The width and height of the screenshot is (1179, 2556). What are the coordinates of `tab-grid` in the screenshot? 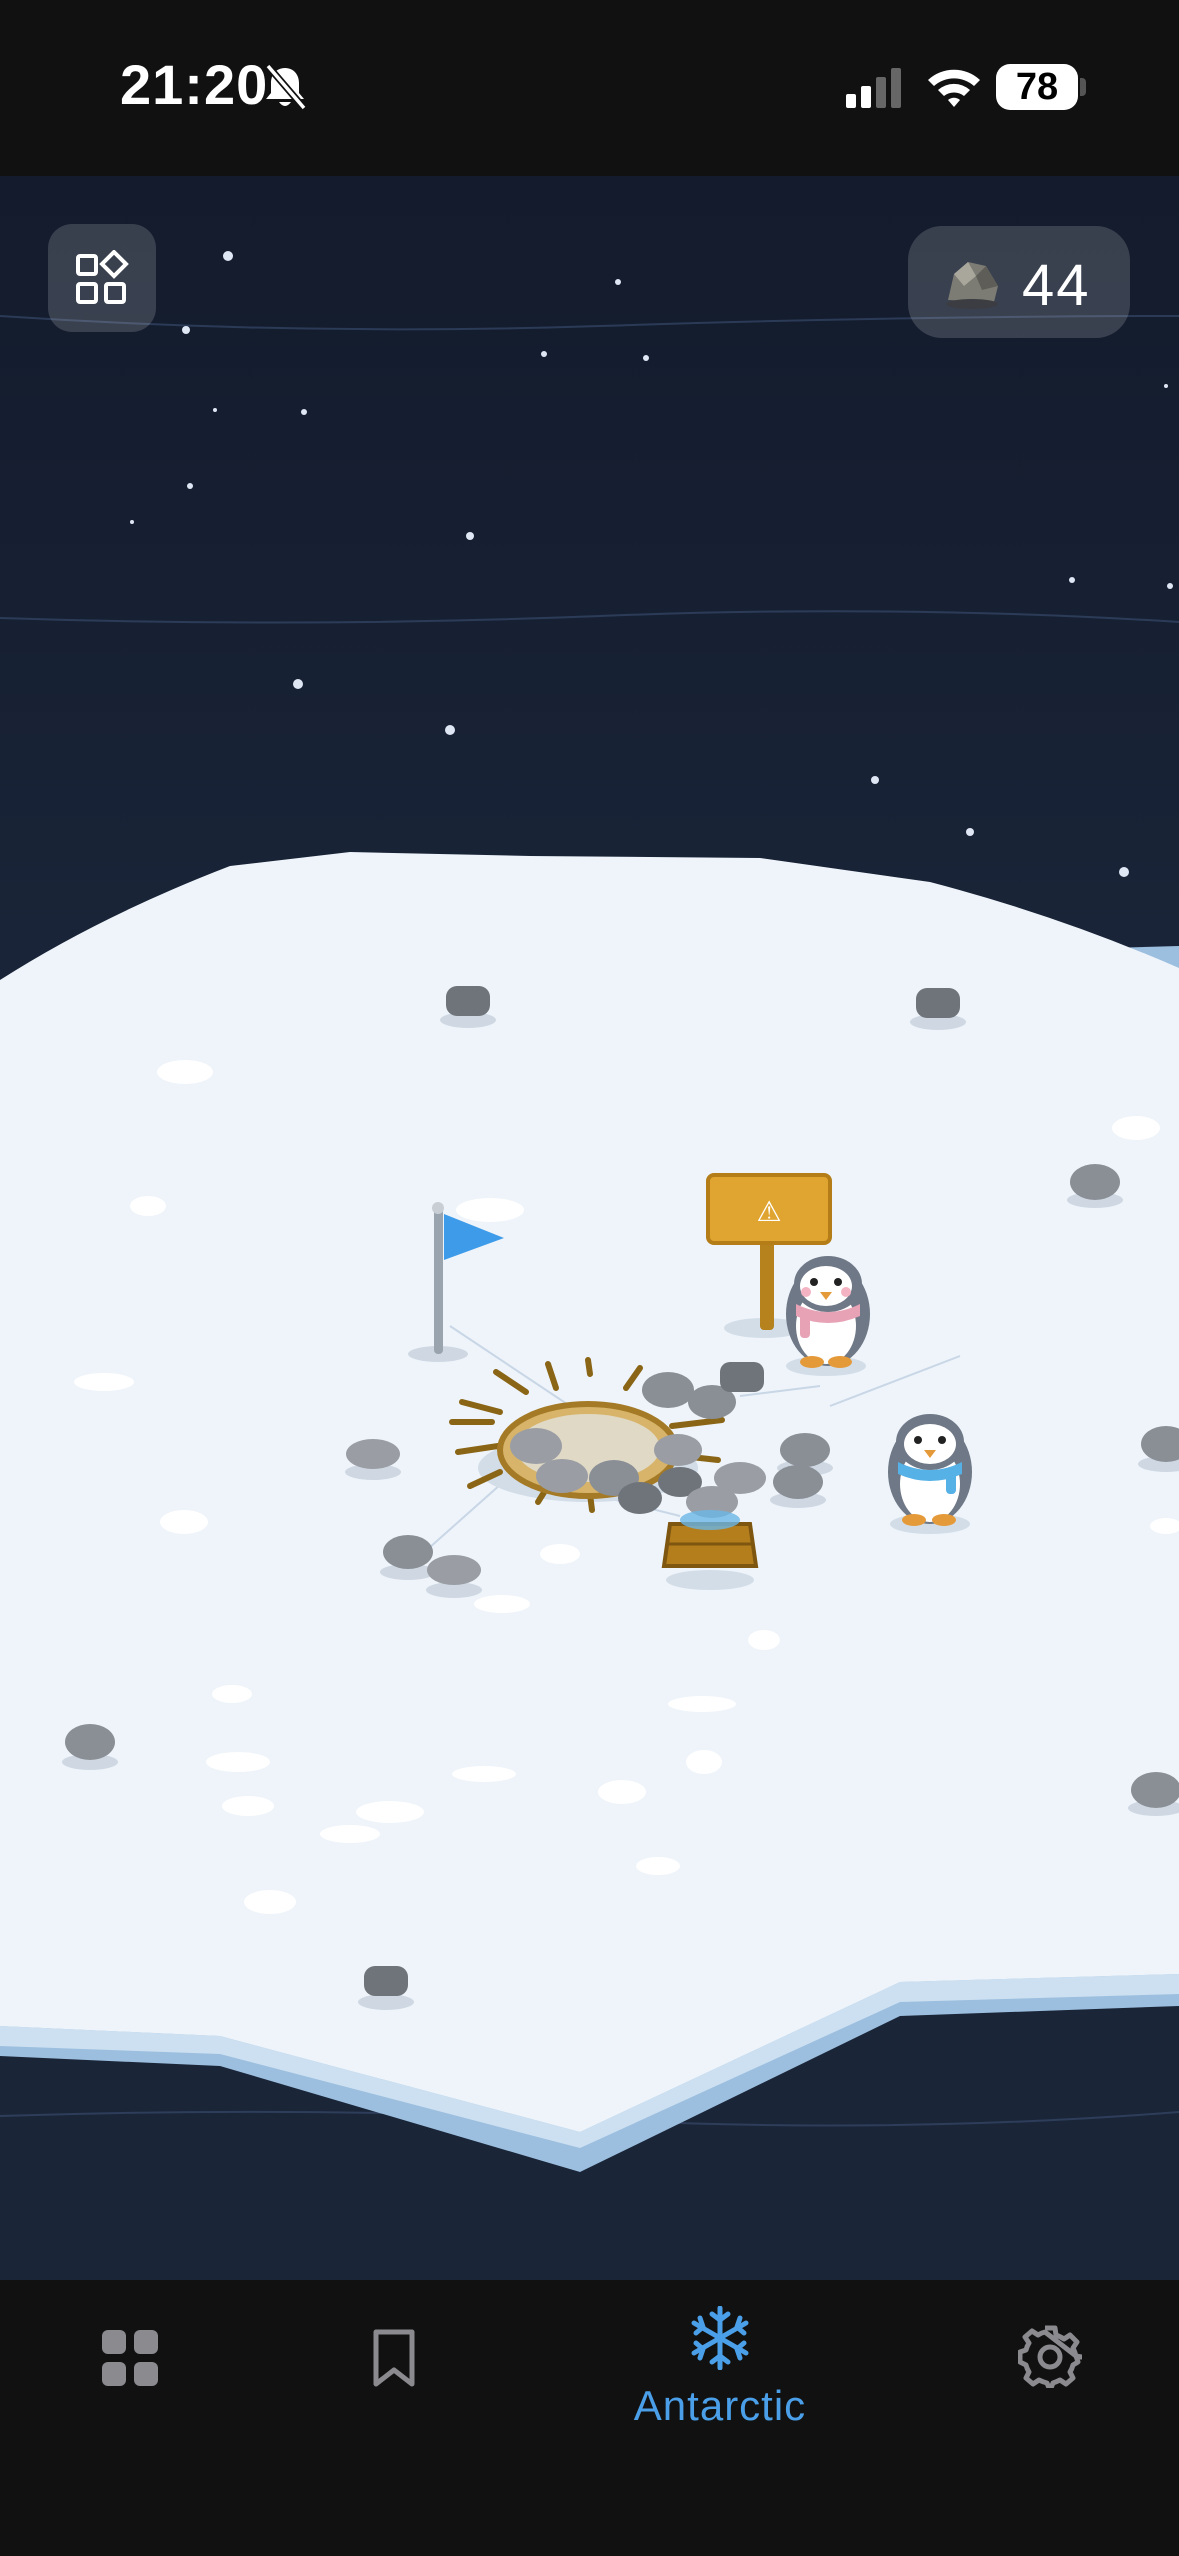 It's located at (130, 2380).